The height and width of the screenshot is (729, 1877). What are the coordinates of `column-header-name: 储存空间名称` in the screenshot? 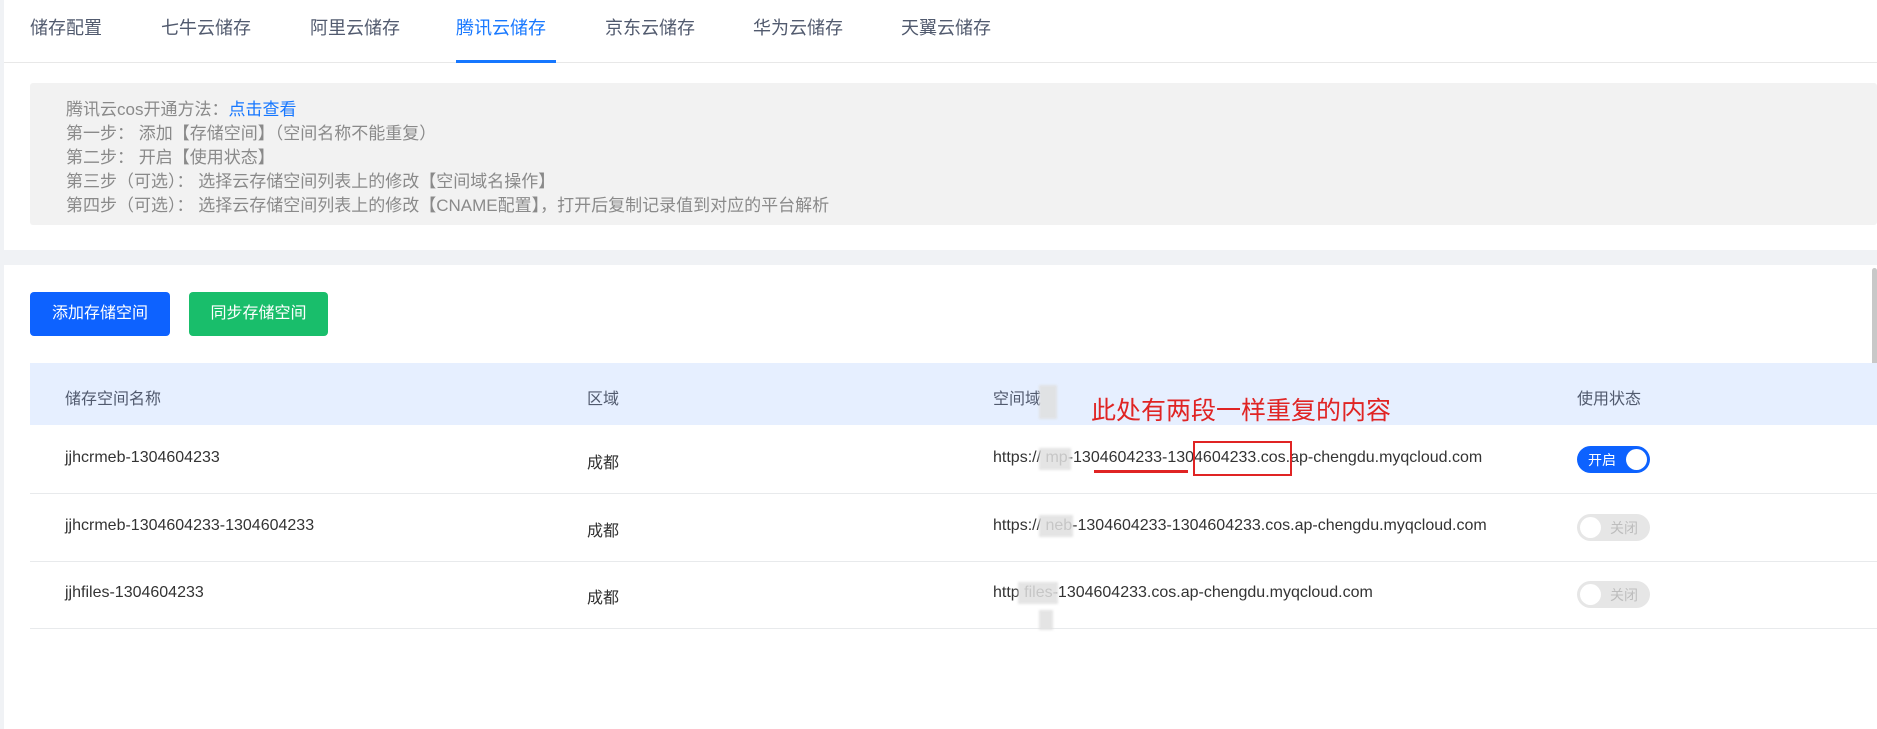 It's located at (113, 399).